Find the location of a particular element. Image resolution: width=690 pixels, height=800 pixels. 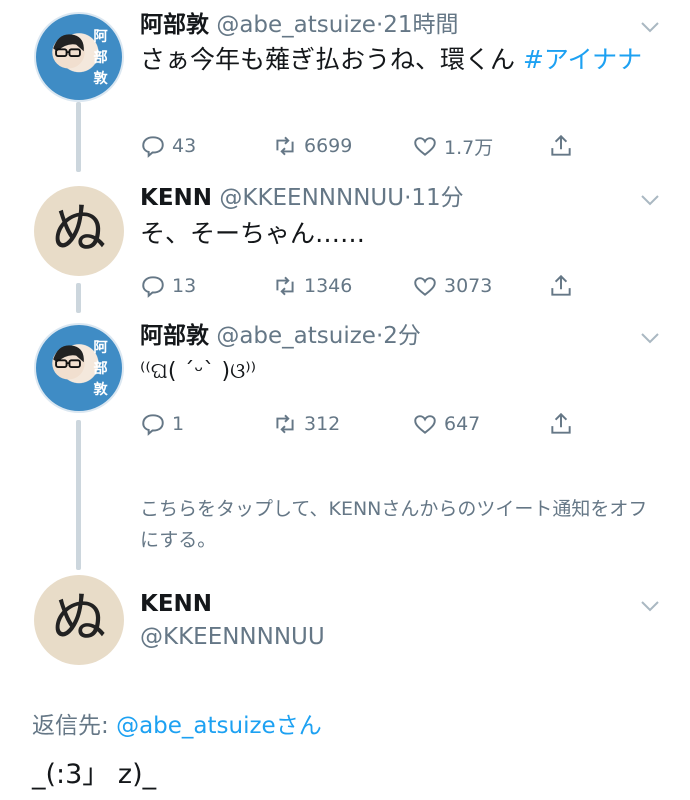

reply-to-mention: @abe_atsuizeさん is located at coordinates (219, 726).